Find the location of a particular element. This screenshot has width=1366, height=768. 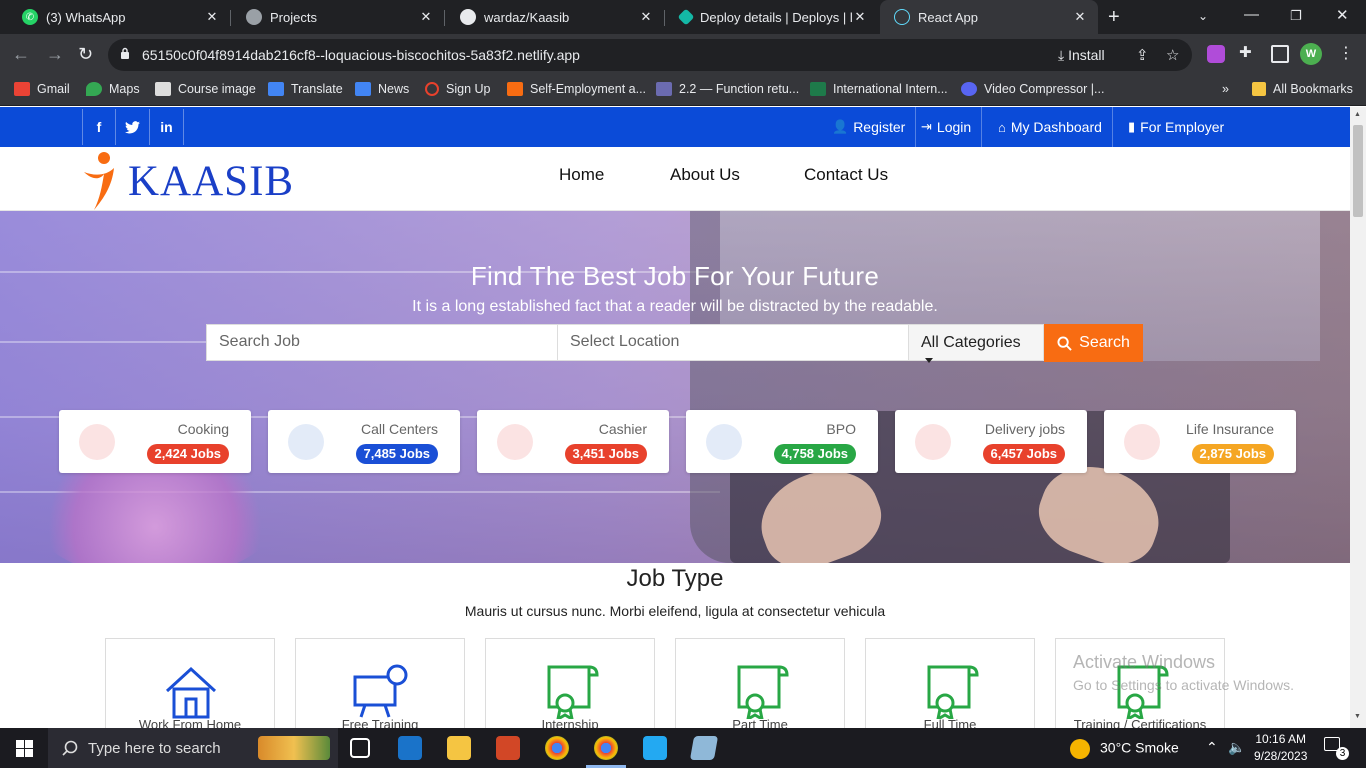

category-card-cooking: Cooking 2,424 Jobs is located at coordinates (155, 441).